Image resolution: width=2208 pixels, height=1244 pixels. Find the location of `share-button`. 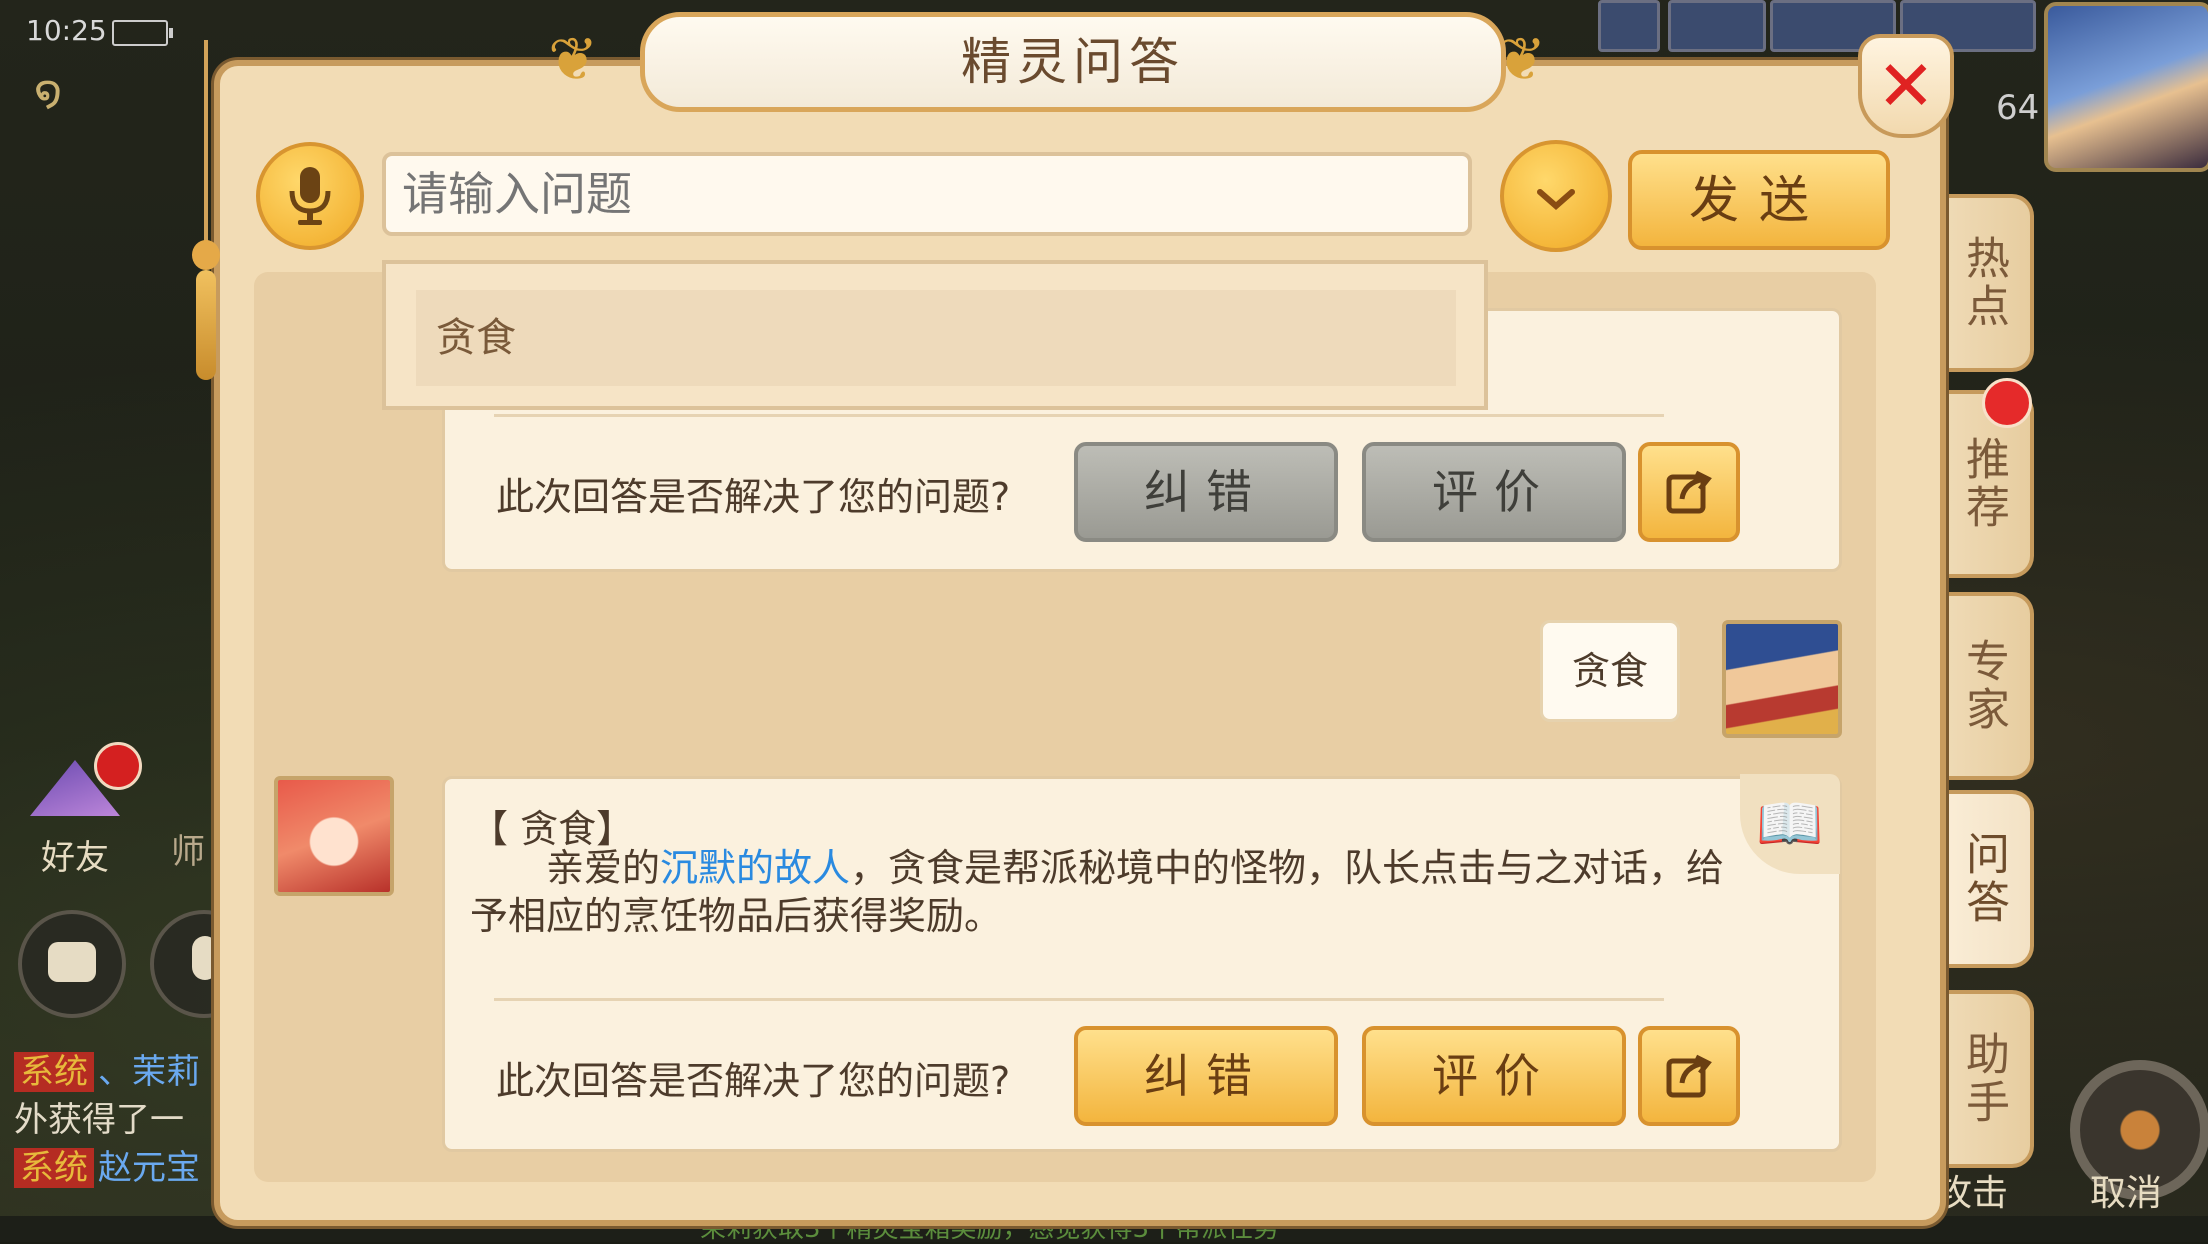

share-button is located at coordinates (1689, 492).